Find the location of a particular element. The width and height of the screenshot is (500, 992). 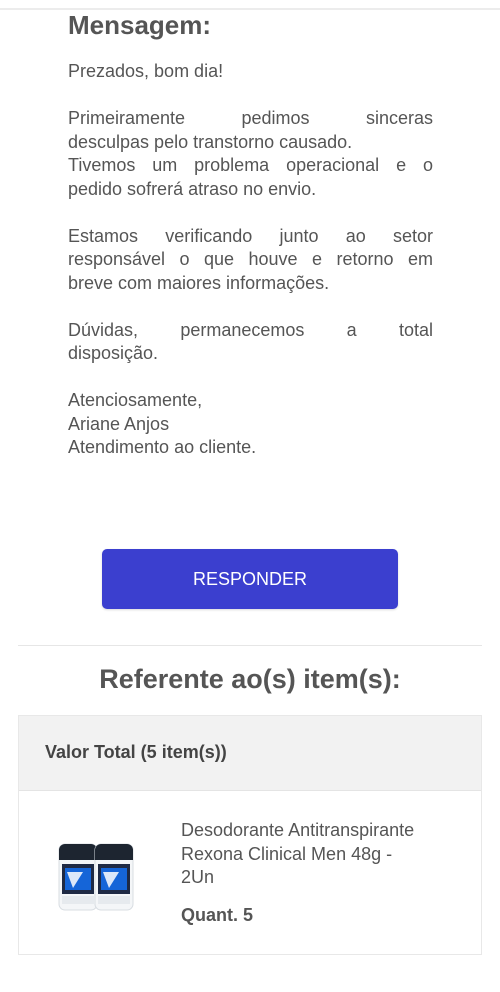

items-card-header: Valor Total (5 item(s)) is located at coordinates (250, 753).